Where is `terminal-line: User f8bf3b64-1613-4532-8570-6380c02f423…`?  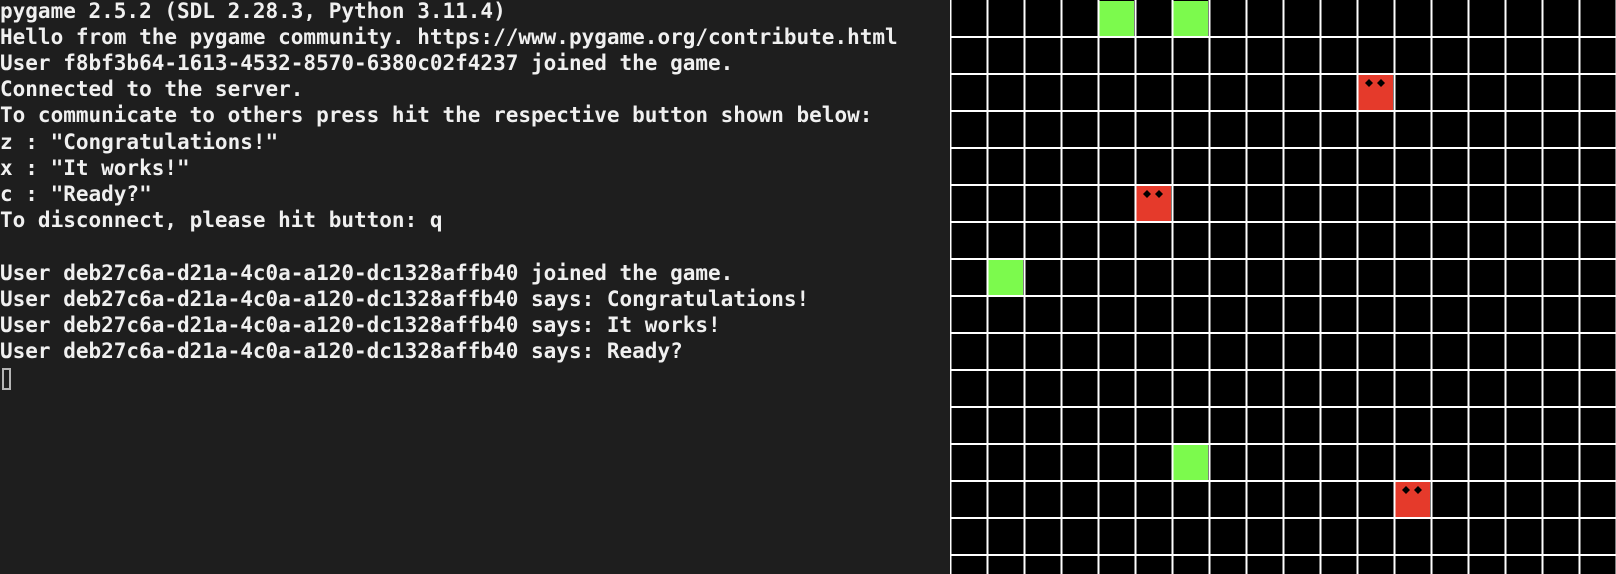 terminal-line: User f8bf3b64-1613-4532-8570-6380c02f423… is located at coordinates (367, 63).